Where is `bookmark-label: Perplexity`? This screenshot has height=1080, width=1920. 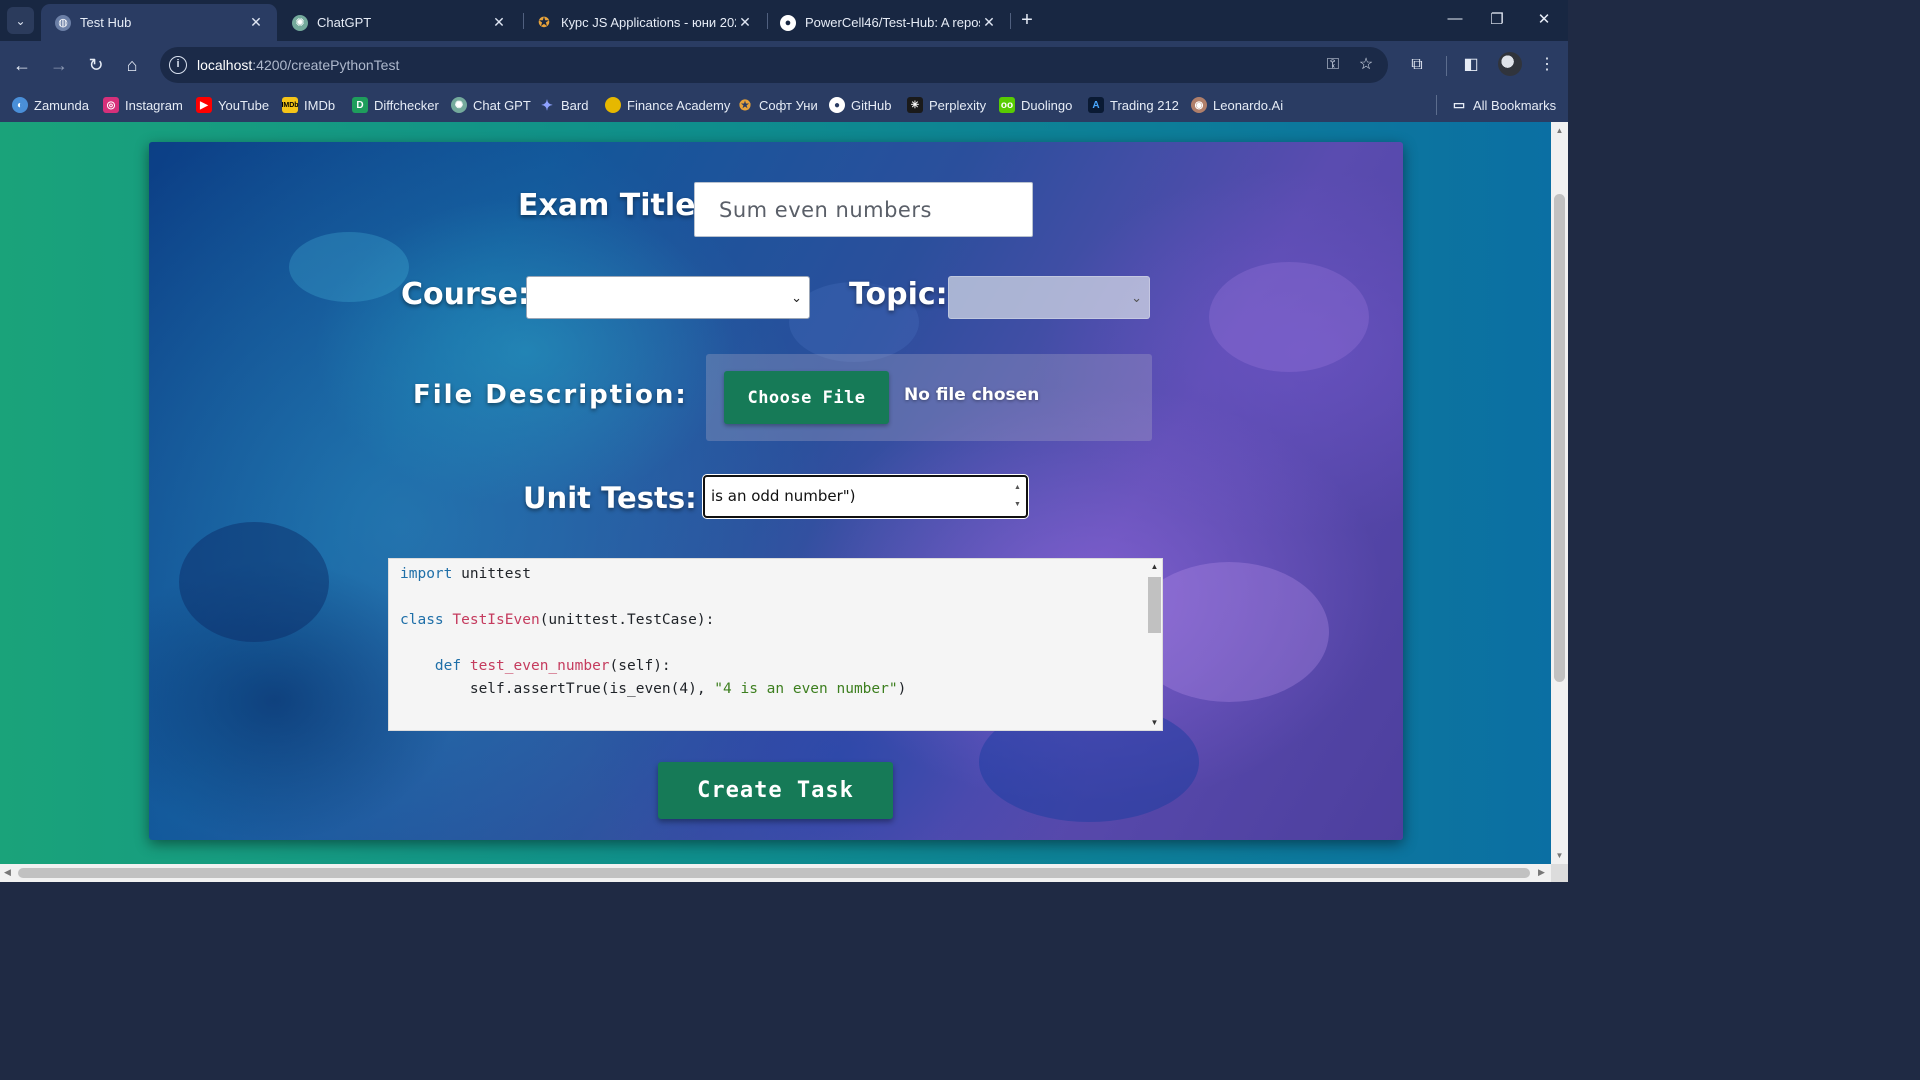 bookmark-label: Perplexity is located at coordinates (958, 105).